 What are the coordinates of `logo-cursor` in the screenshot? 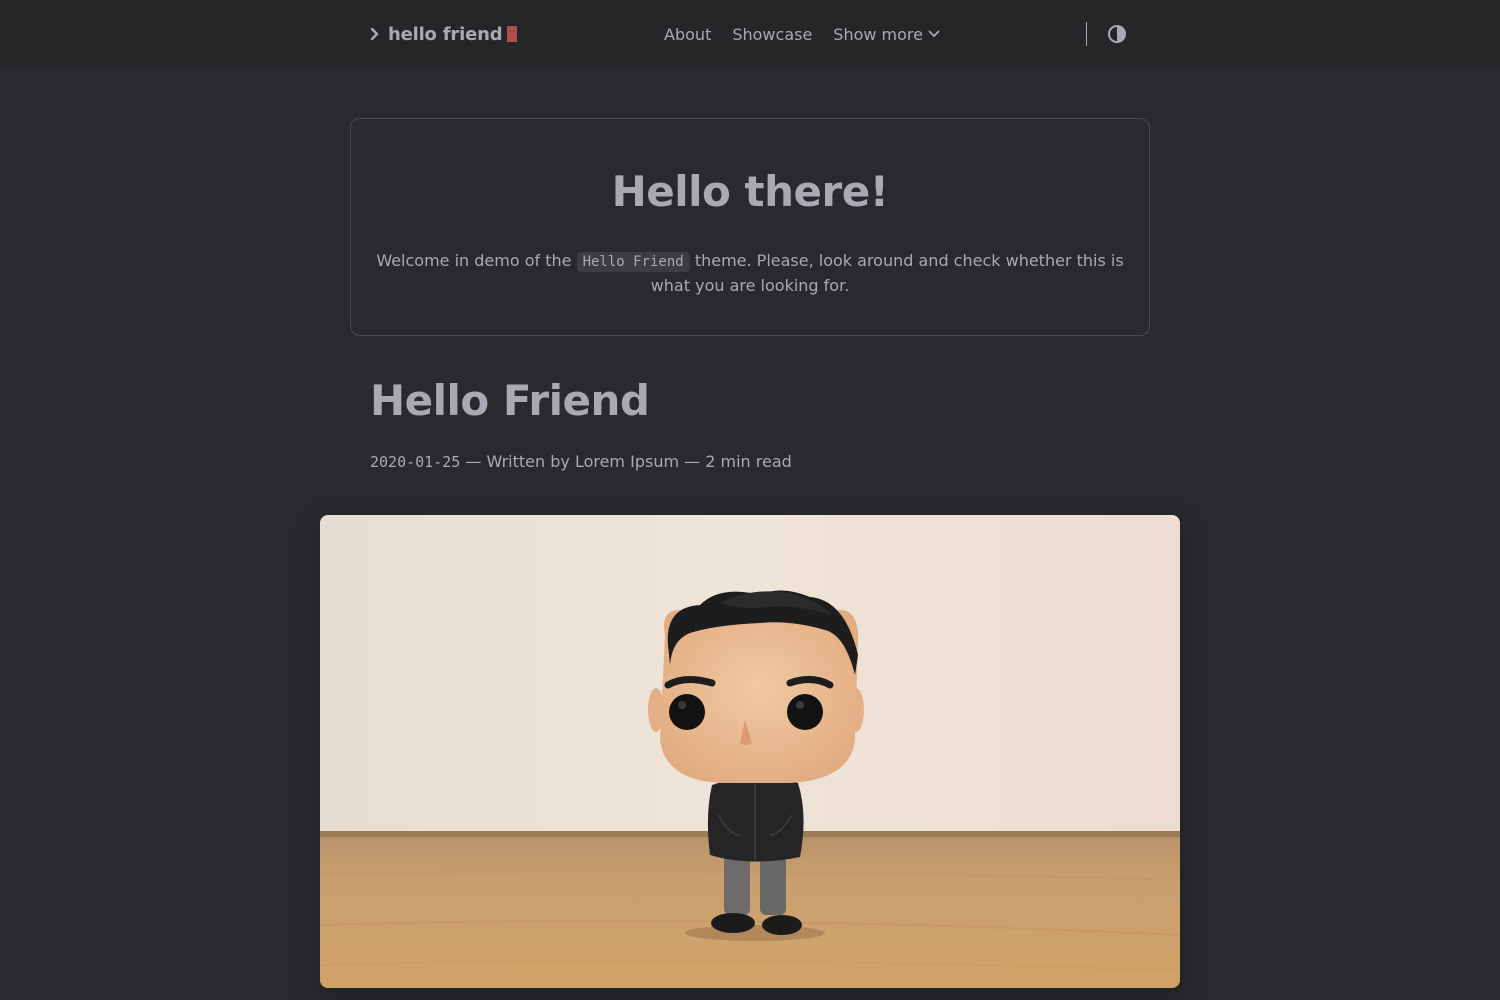 It's located at (512, 34).